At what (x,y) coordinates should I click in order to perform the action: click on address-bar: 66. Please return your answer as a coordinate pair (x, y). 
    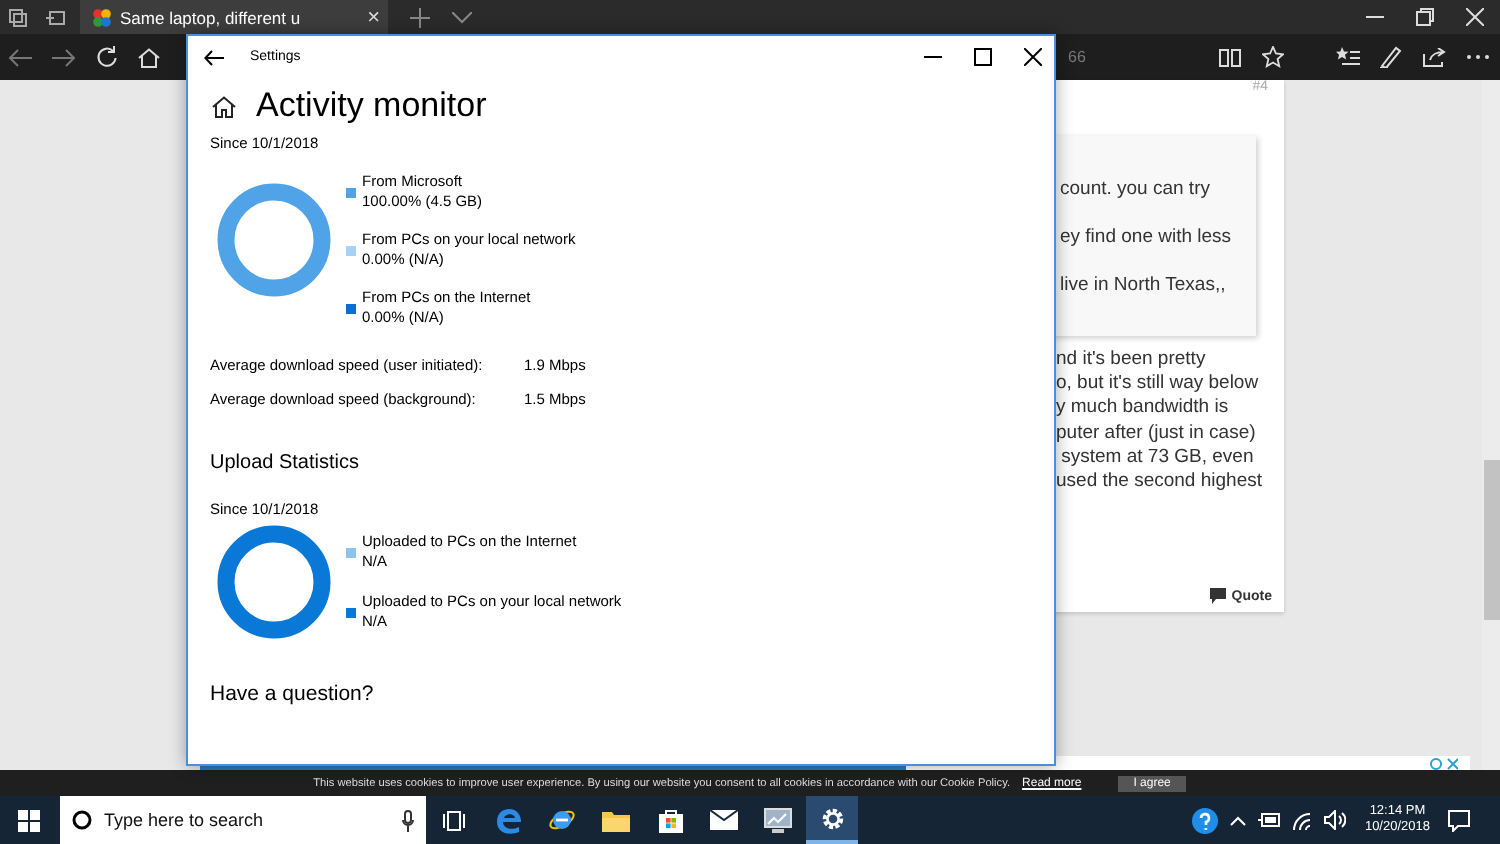
    Looking at the image, I should click on (1128, 57).